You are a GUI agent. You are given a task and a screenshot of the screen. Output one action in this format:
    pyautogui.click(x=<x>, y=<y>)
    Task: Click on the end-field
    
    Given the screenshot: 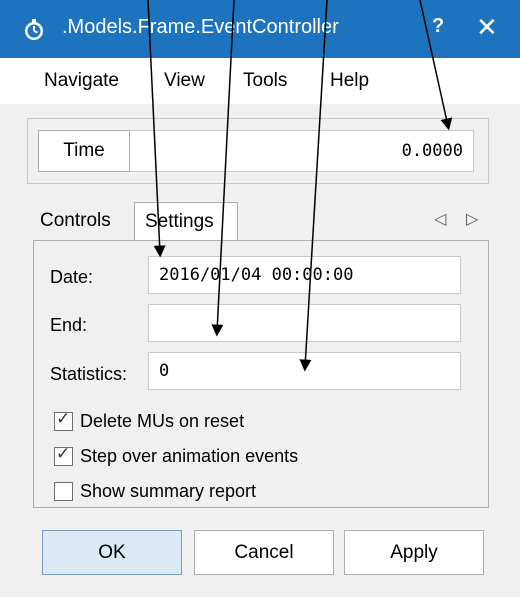 What is the action you would take?
    pyautogui.click(x=304, y=323)
    